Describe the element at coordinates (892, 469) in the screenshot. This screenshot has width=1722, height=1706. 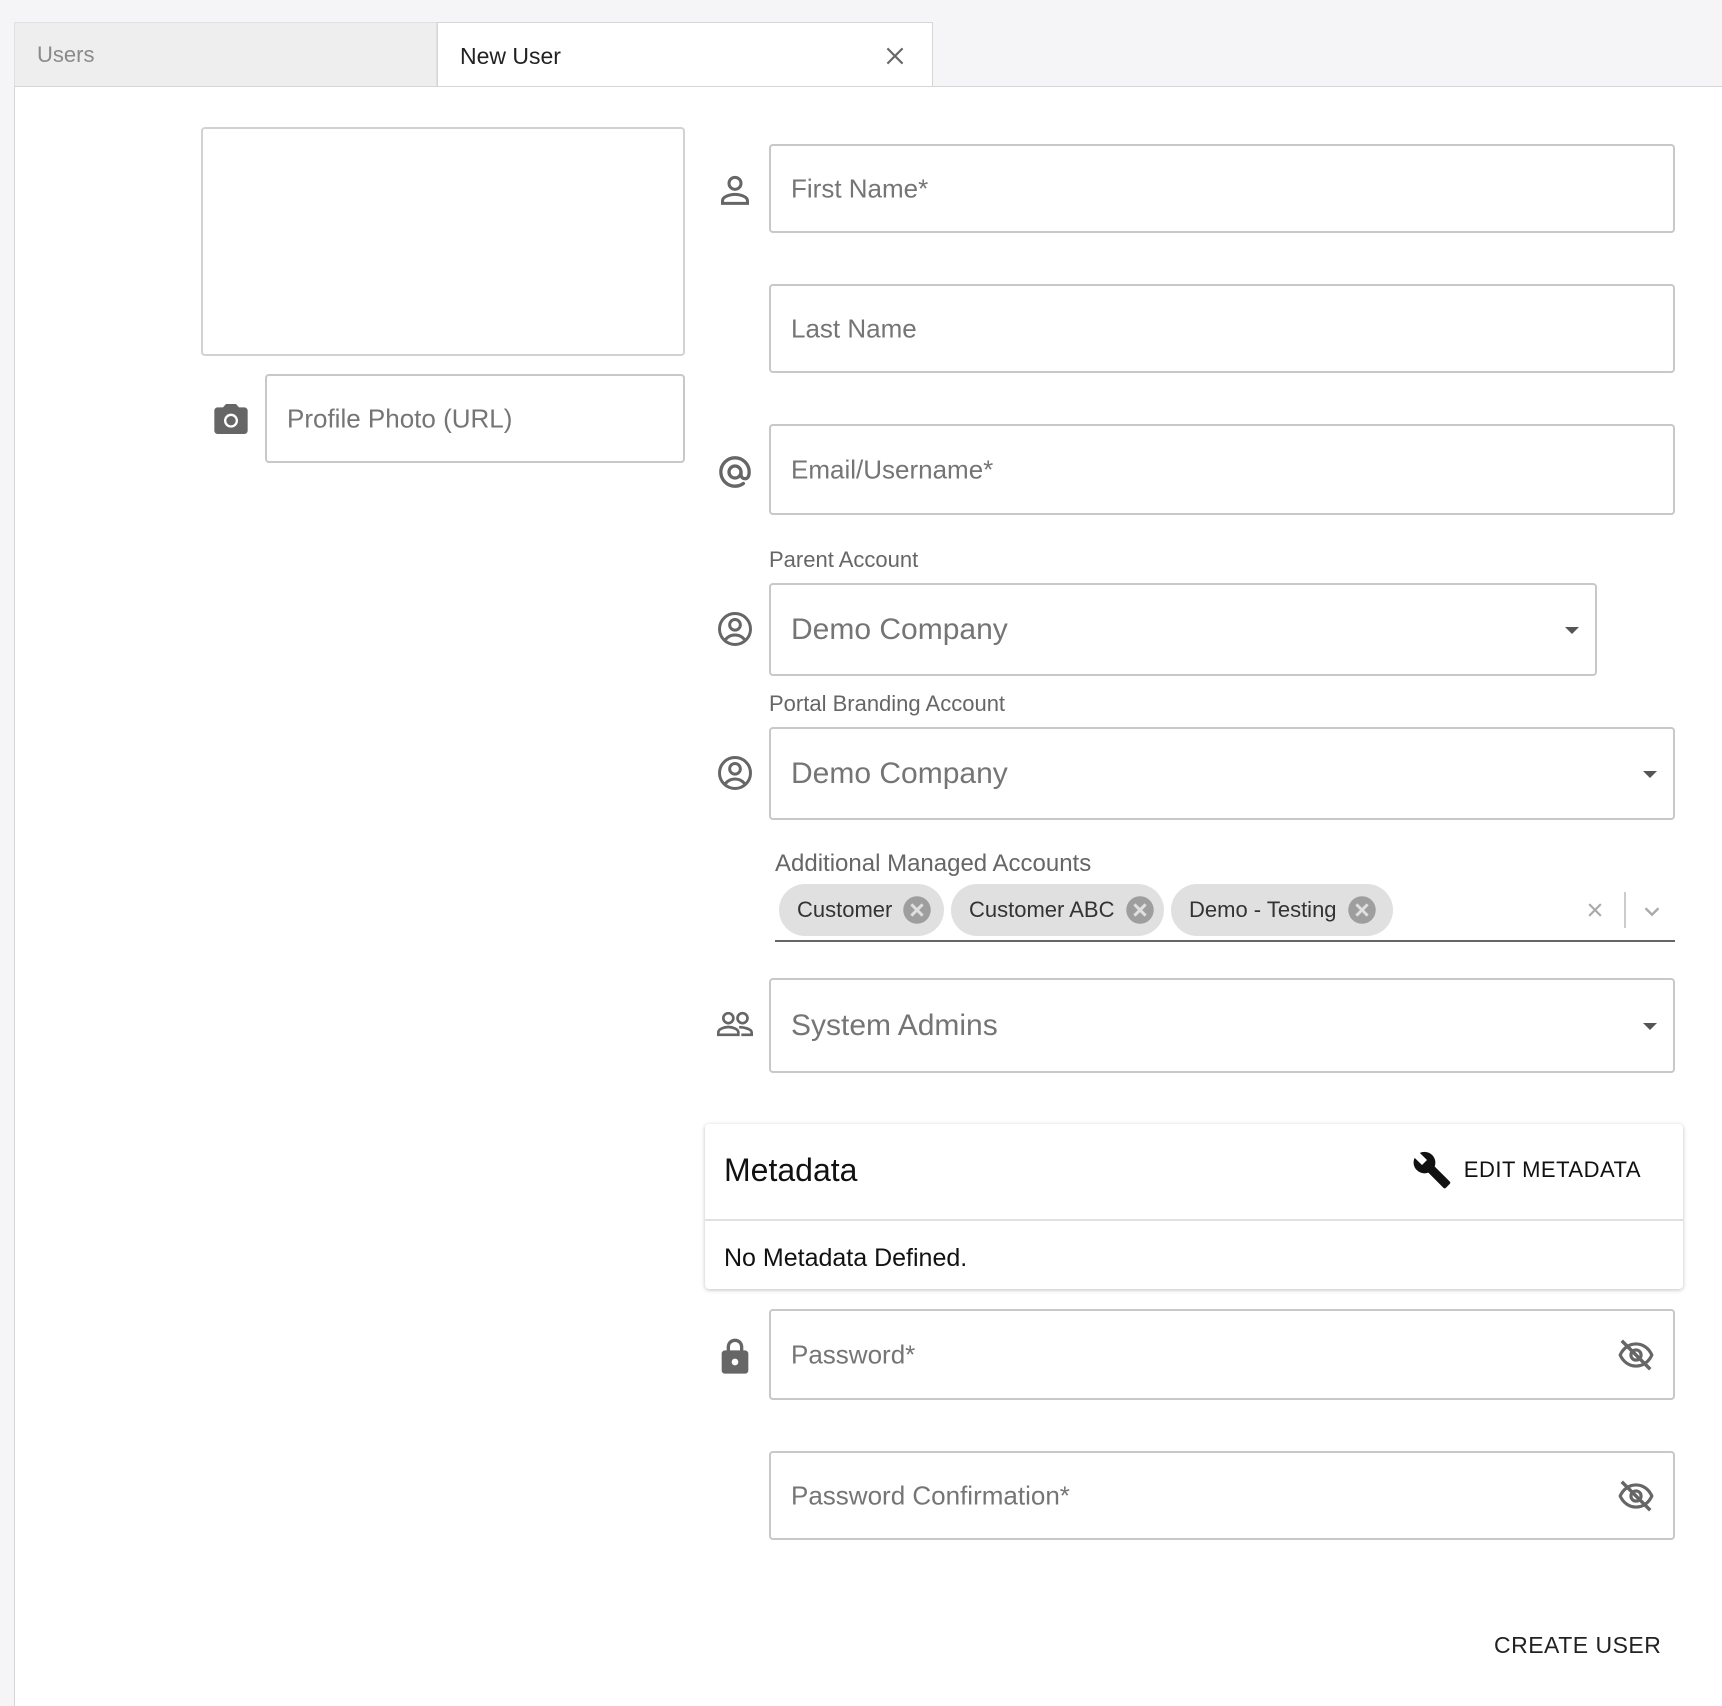
I see `email-username-placeholder: Email/Username*` at that location.